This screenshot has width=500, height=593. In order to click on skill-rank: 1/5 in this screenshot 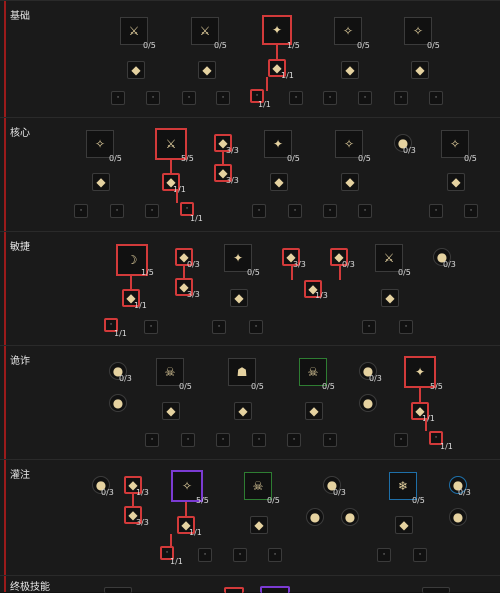, I will do `click(293, 45)`.